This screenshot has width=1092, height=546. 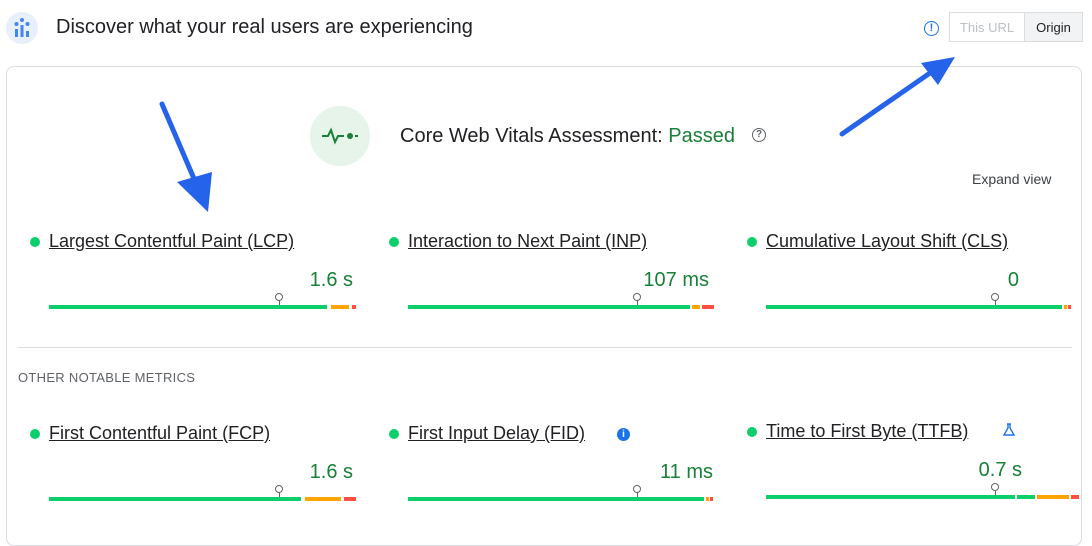 I want to click on annotation-arrow-lcp, so click(x=185, y=156).